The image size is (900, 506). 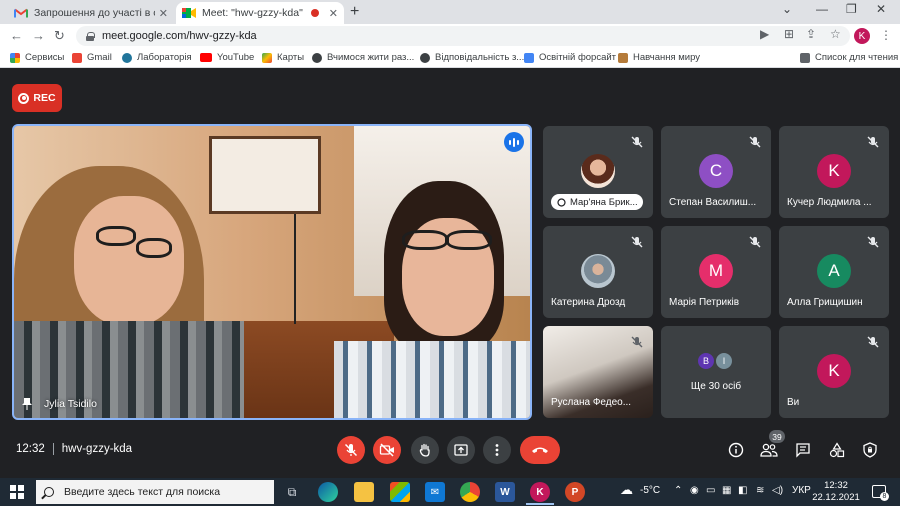 What do you see at coordinates (470, 492) in the screenshot?
I see `chrome-icon` at bounding box center [470, 492].